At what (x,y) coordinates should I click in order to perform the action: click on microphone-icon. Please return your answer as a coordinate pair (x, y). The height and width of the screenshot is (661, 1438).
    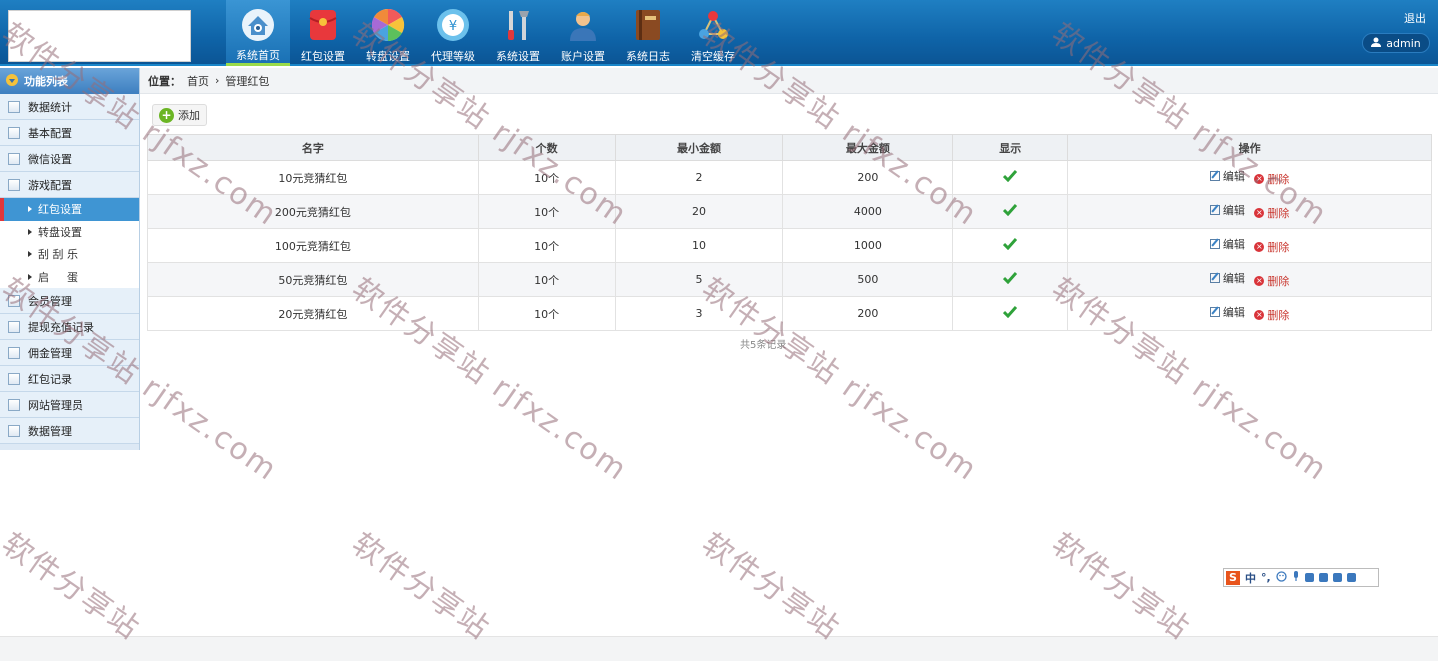
    Looking at the image, I should click on (1296, 577).